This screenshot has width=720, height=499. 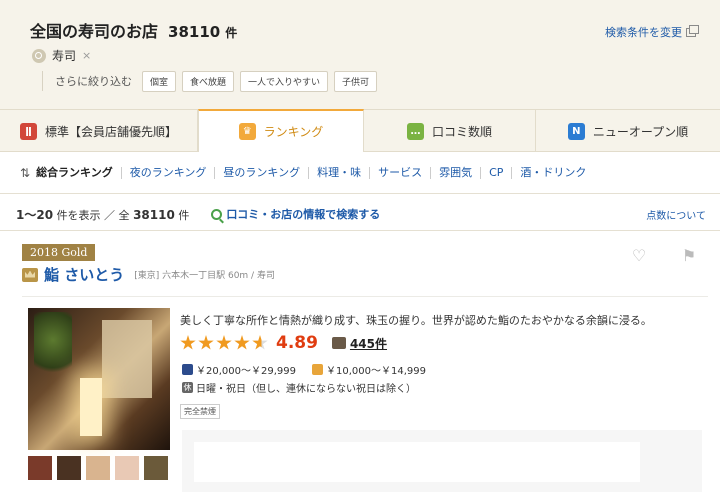 I want to click on tab-ranking-label: ランキング, so click(x=293, y=132).